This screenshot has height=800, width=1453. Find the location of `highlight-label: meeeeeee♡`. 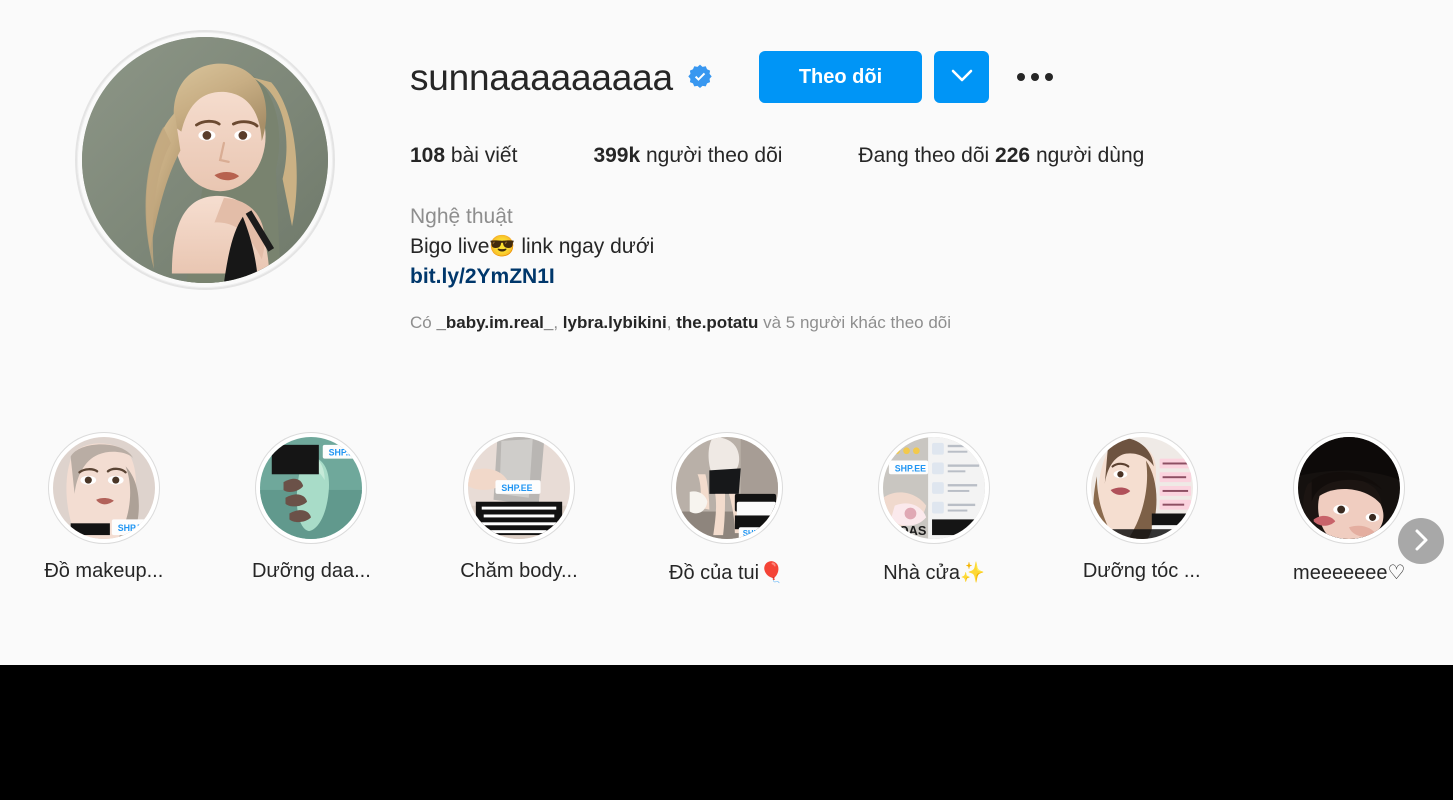

highlight-label: meeeeeee♡ is located at coordinates (1349, 573).